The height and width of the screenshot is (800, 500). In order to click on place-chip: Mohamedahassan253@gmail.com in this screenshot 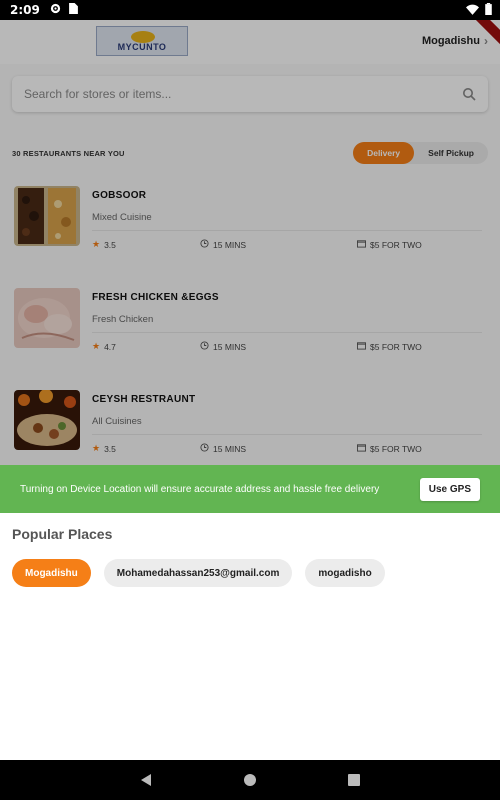, I will do `click(198, 573)`.